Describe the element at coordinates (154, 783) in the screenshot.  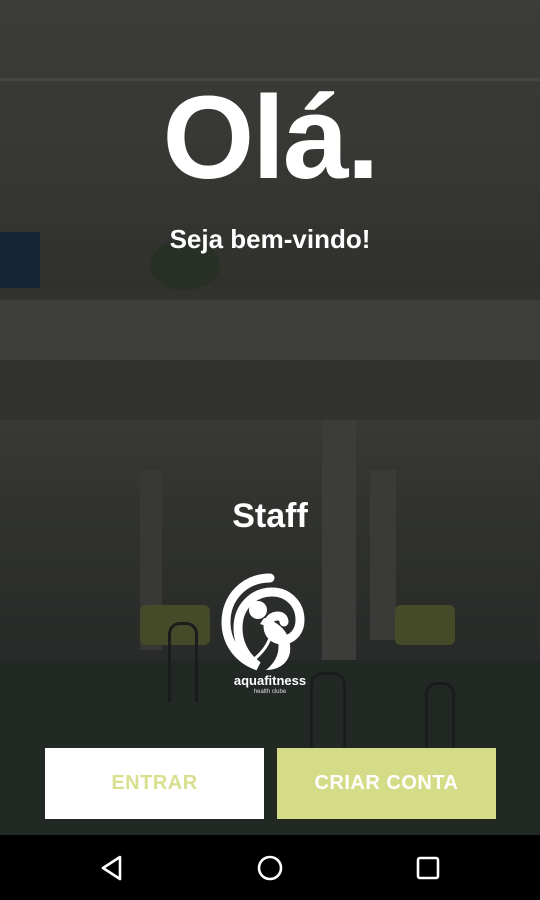
I see `login-button: ENTRAR` at that location.